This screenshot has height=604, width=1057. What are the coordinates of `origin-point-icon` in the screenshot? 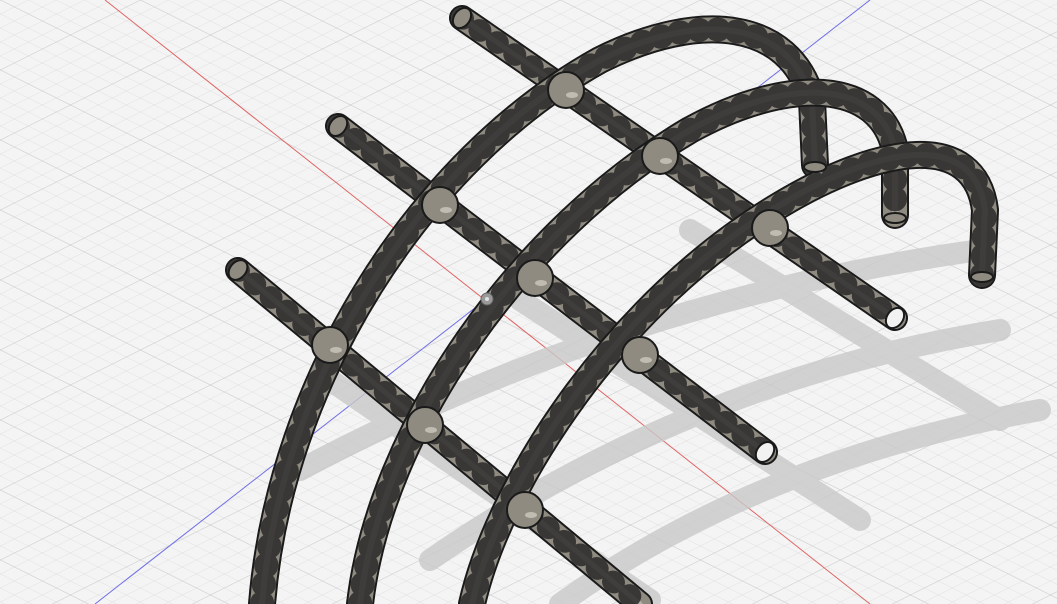 It's located at (487, 299).